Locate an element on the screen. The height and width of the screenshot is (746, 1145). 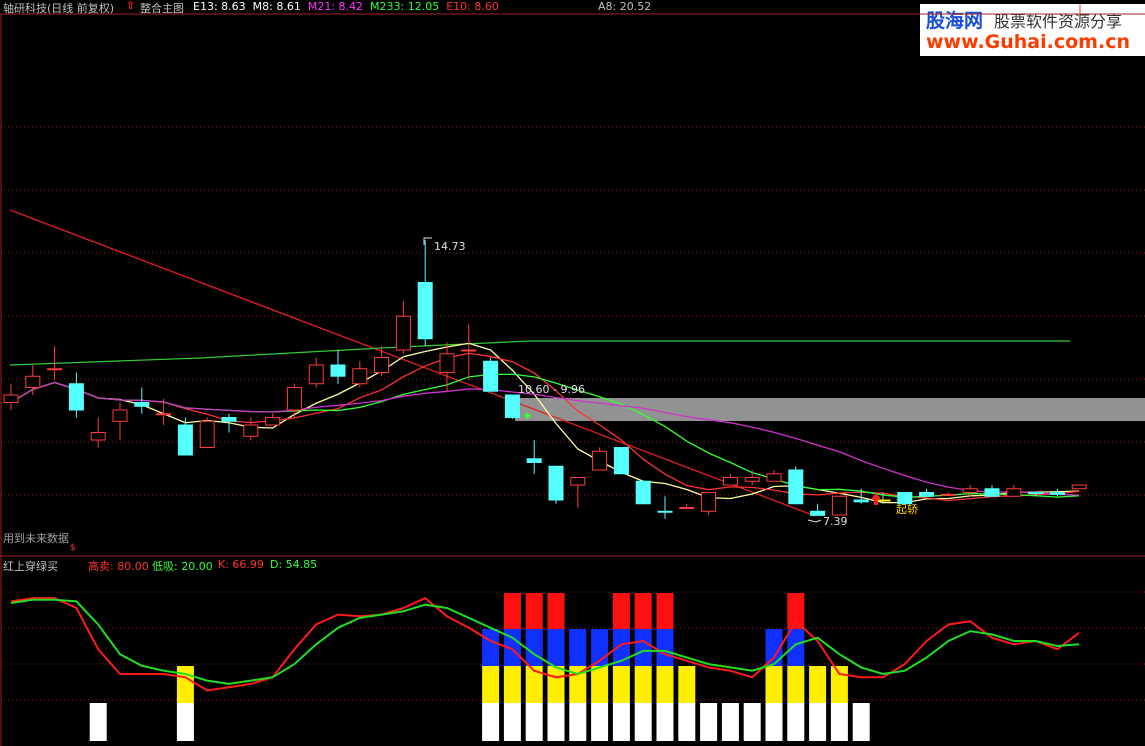
k-line is located at coordinates (545, 644).